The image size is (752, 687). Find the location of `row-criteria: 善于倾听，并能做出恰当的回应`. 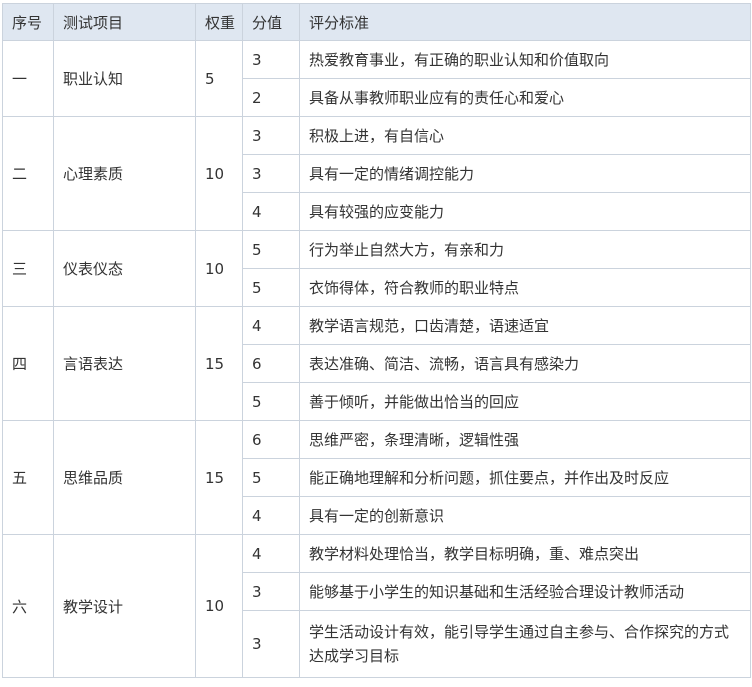

row-criteria: 善于倾听，并能做出恰当的回应 is located at coordinates (525, 401).